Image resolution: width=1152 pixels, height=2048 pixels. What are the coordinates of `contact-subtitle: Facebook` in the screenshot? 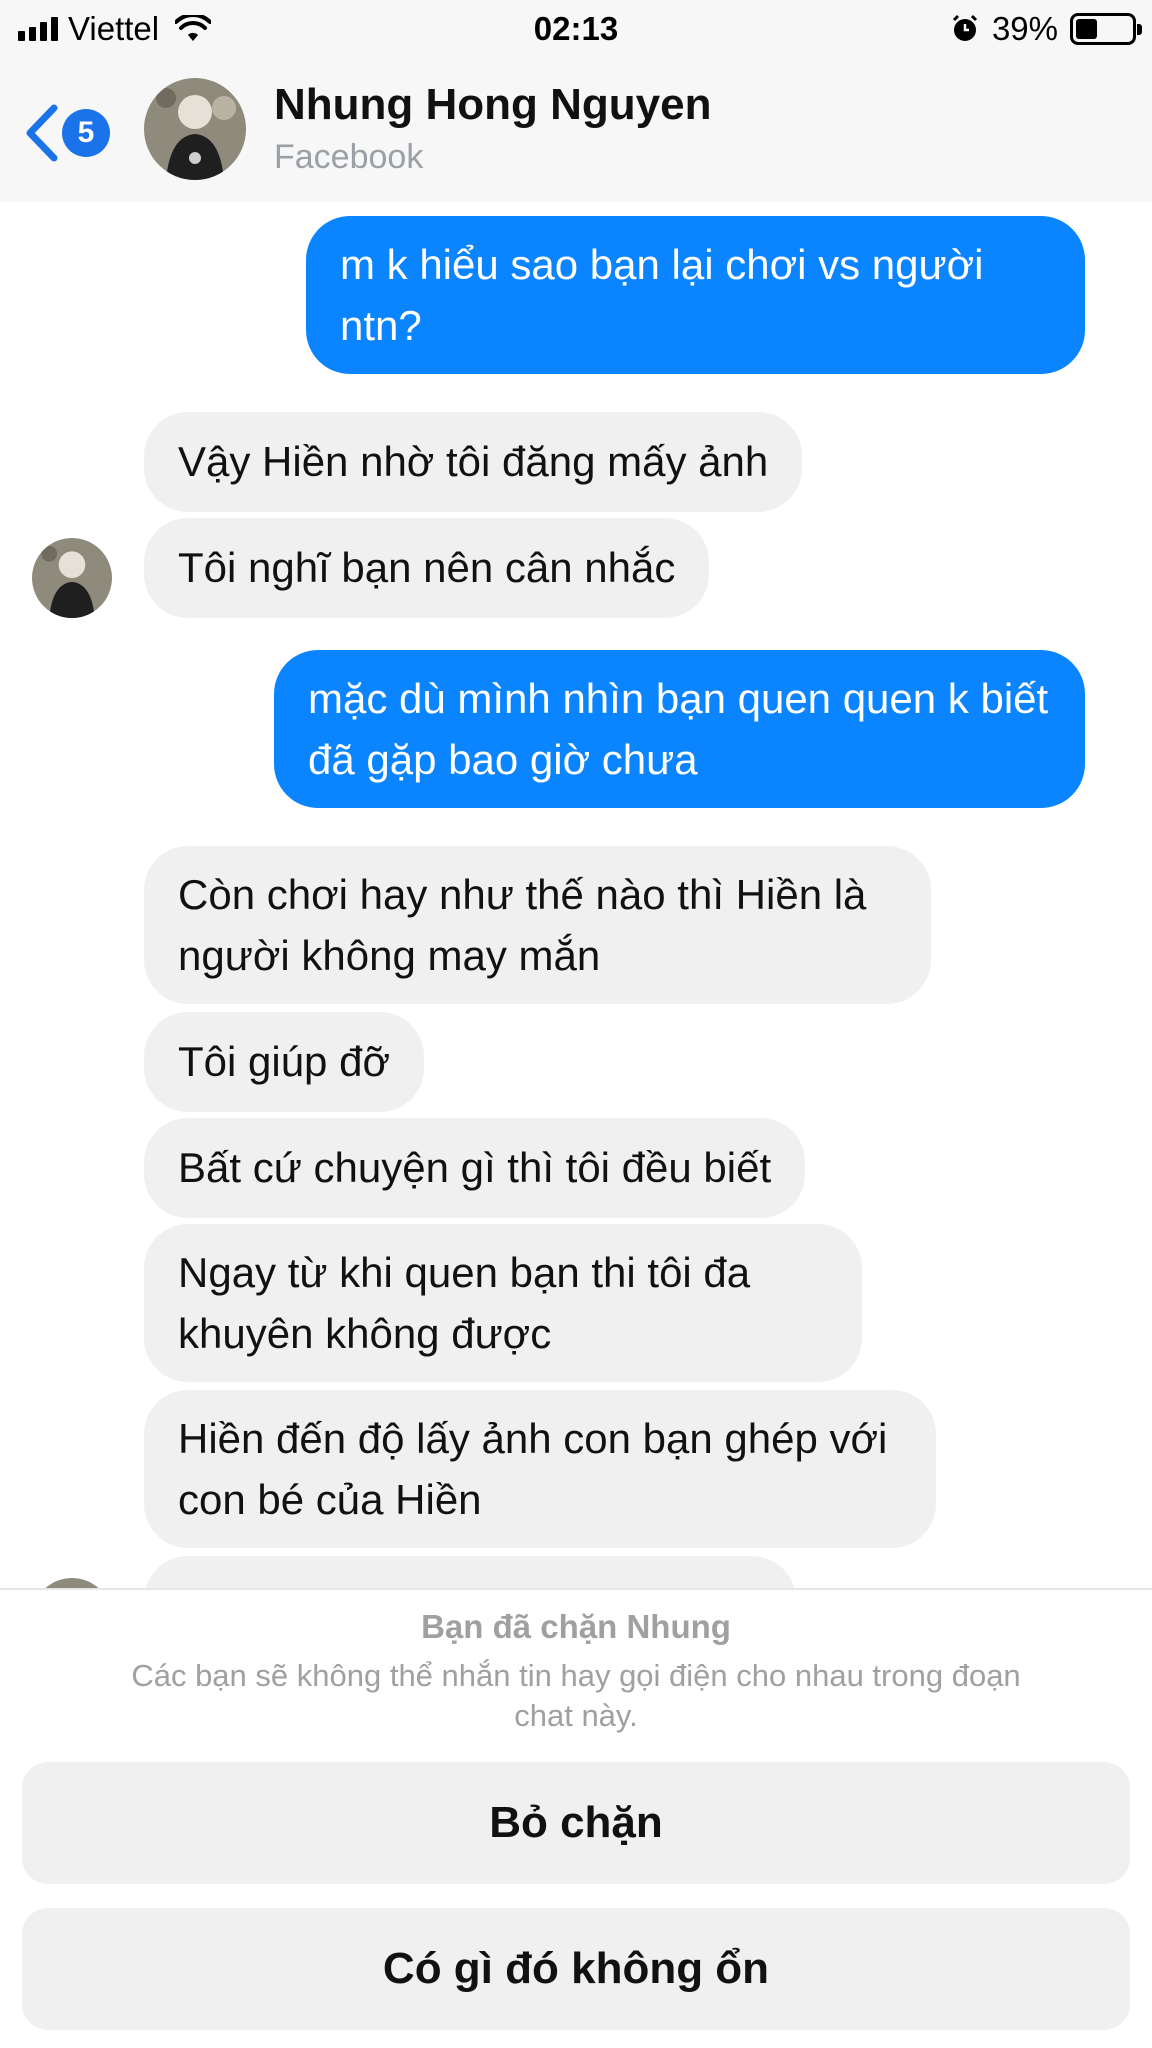 It's located at (349, 157).